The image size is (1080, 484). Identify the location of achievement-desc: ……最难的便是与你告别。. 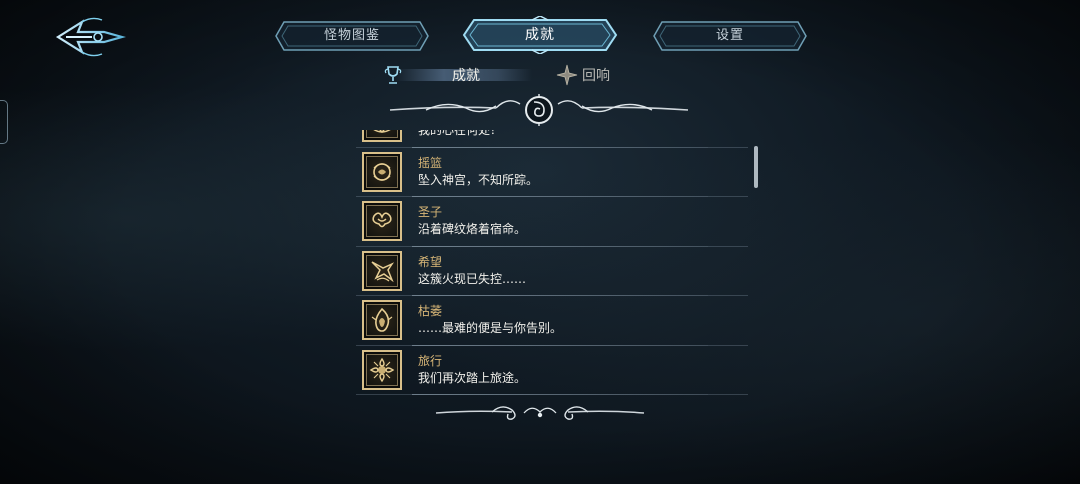
(490, 328).